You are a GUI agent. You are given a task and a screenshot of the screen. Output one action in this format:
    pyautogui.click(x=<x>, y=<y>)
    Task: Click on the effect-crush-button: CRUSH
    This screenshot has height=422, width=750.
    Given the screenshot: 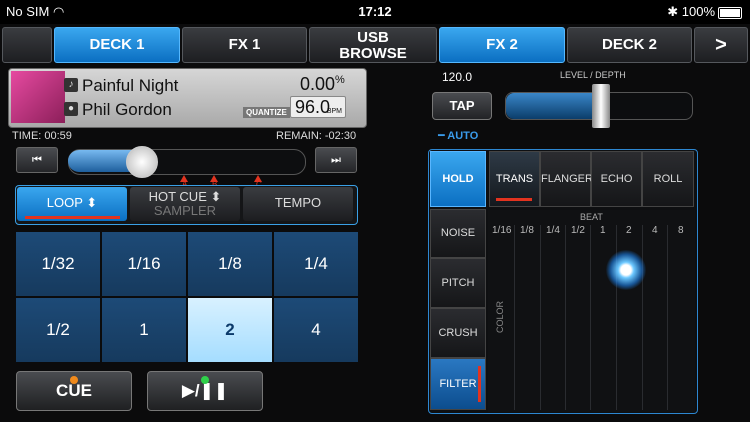 What is the action you would take?
    pyautogui.click(x=458, y=333)
    